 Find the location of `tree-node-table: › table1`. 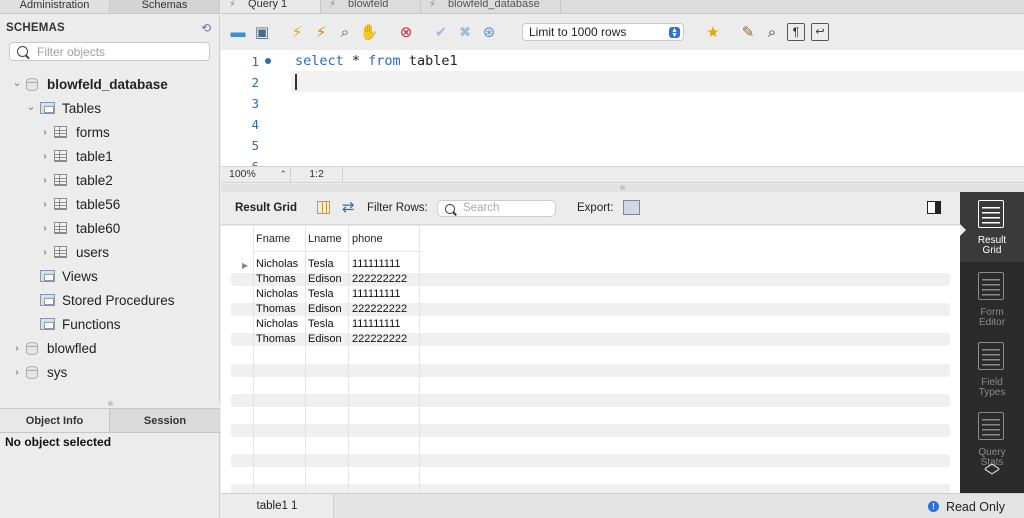

tree-node-table: › table1 is located at coordinates (76, 156).